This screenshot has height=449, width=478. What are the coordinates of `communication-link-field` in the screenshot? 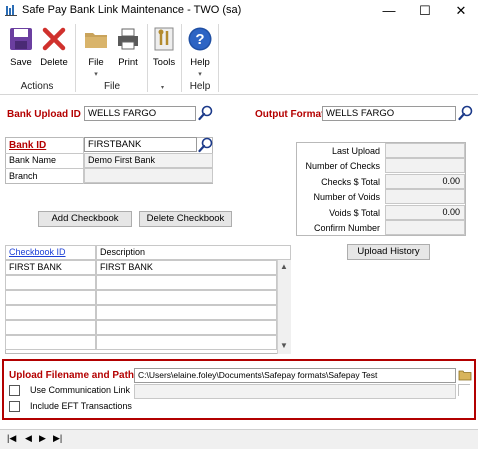 It's located at (295, 391).